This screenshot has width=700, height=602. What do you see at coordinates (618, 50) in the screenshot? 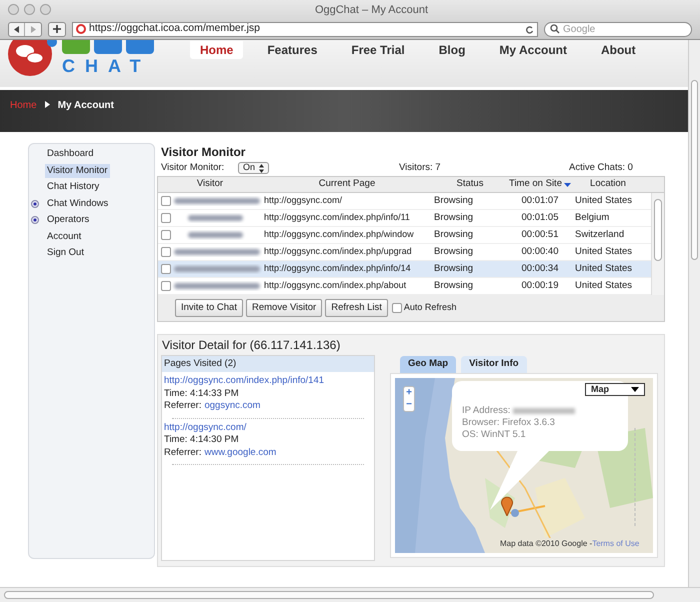
I see `nav-tab: About` at bounding box center [618, 50].